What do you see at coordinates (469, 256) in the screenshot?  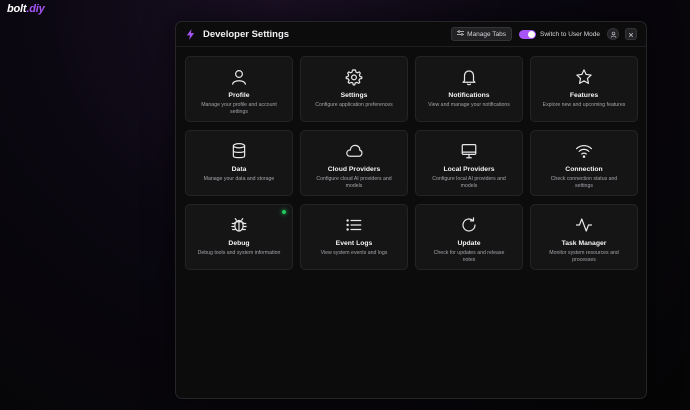 I see `tab-card-description: Check for updates and release notes` at bounding box center [469, 256].